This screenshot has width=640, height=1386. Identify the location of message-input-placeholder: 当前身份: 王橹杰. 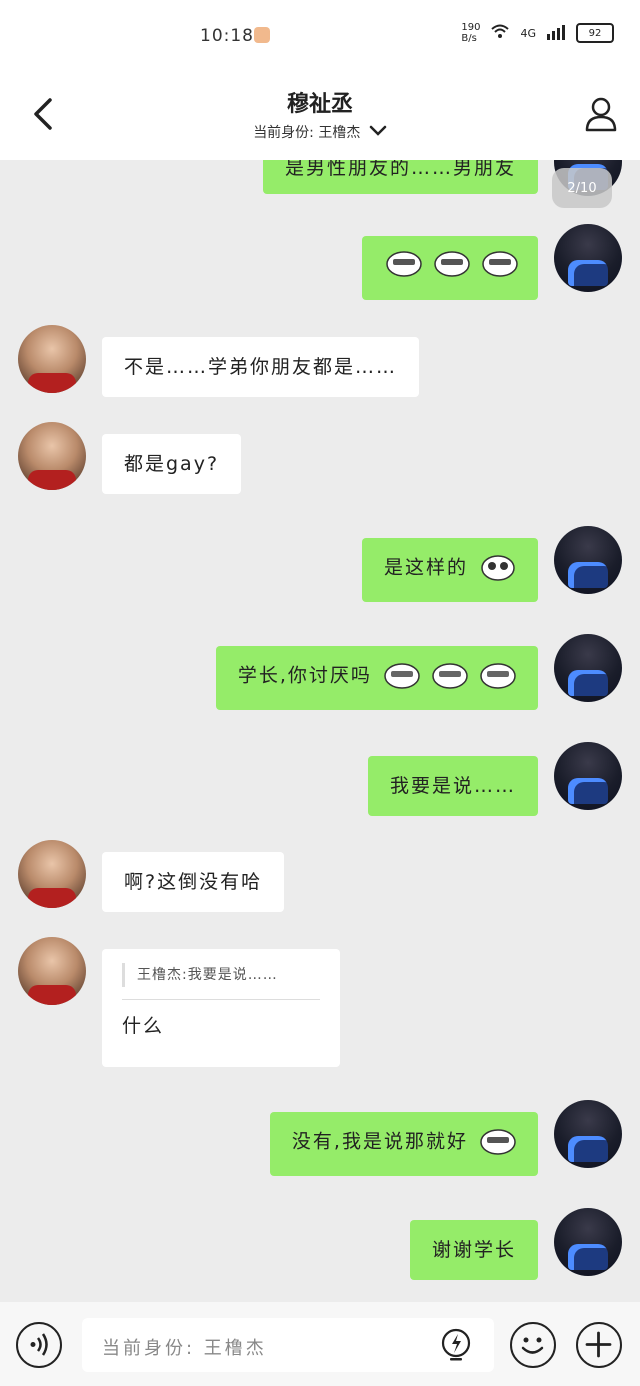
(184, 1348).